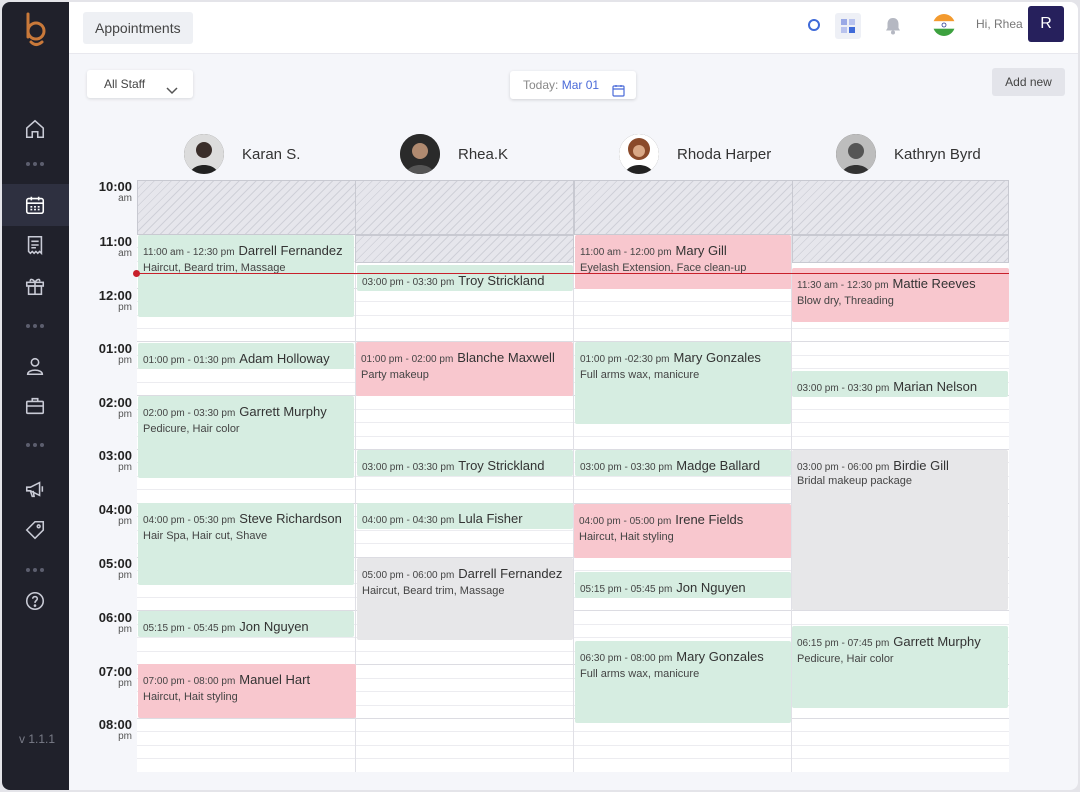 The image size is (1080, 792). I want to click on calendar-small-icon, so click(618, 93).